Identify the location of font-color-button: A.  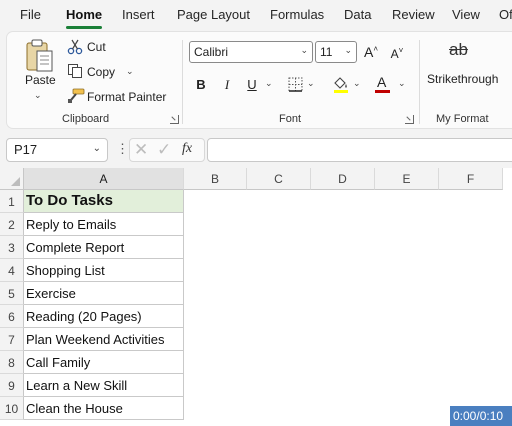
(383, 83).